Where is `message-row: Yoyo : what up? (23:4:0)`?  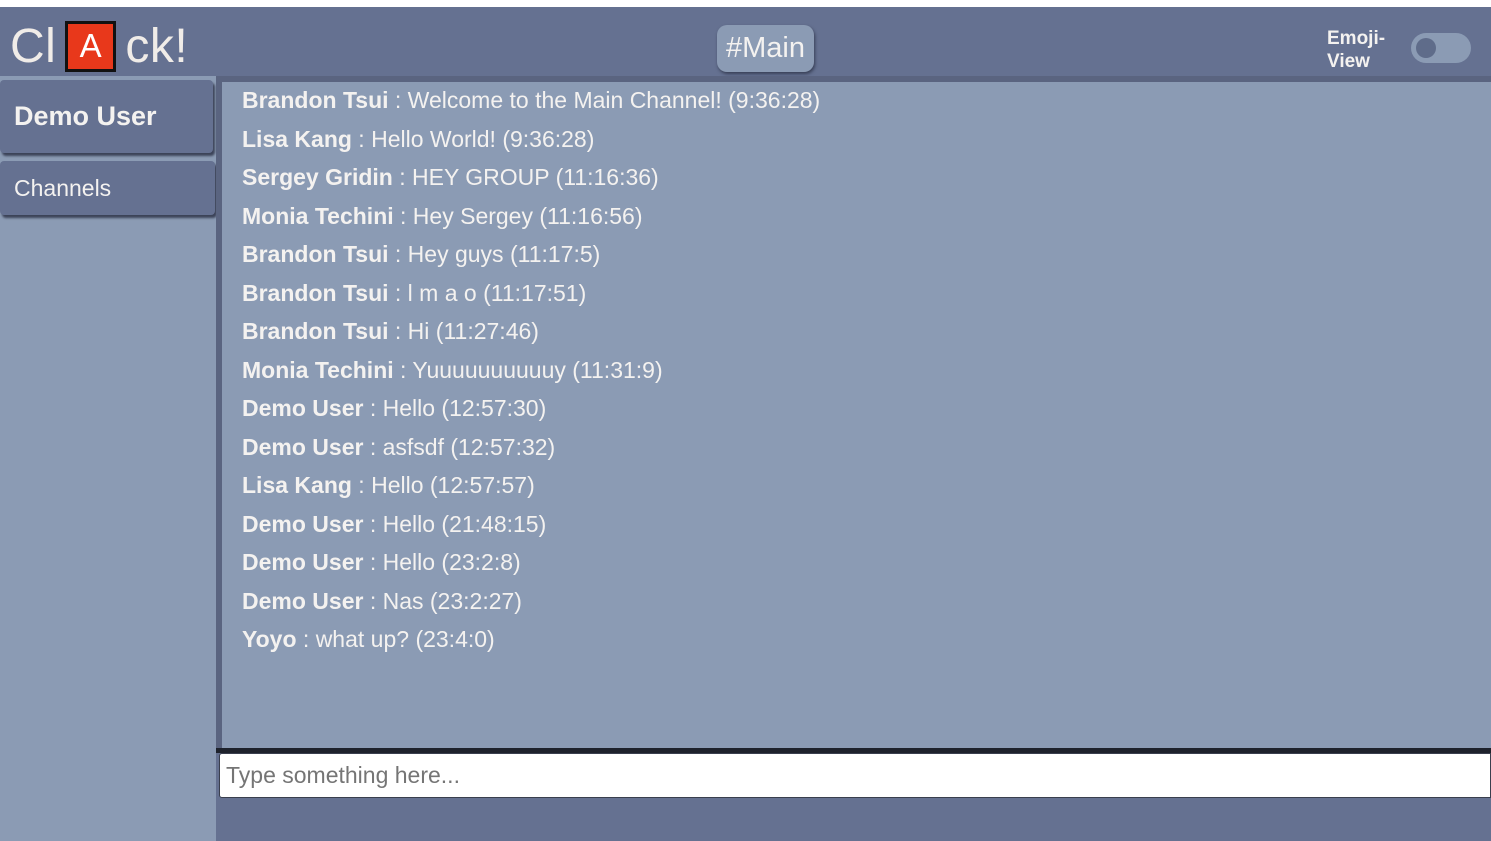 message-row: Yoyo : what up? (23:4:0) is located at coordinates (531, 645).